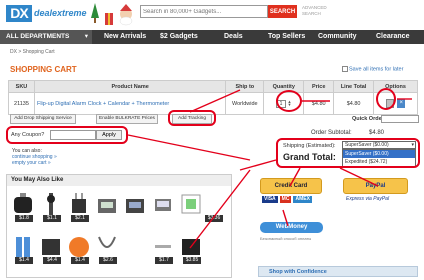 The image size is (424, 280). Describe the element at coordinates (215, 101) in the screenshot. I see `arrow-tracking` at that location.